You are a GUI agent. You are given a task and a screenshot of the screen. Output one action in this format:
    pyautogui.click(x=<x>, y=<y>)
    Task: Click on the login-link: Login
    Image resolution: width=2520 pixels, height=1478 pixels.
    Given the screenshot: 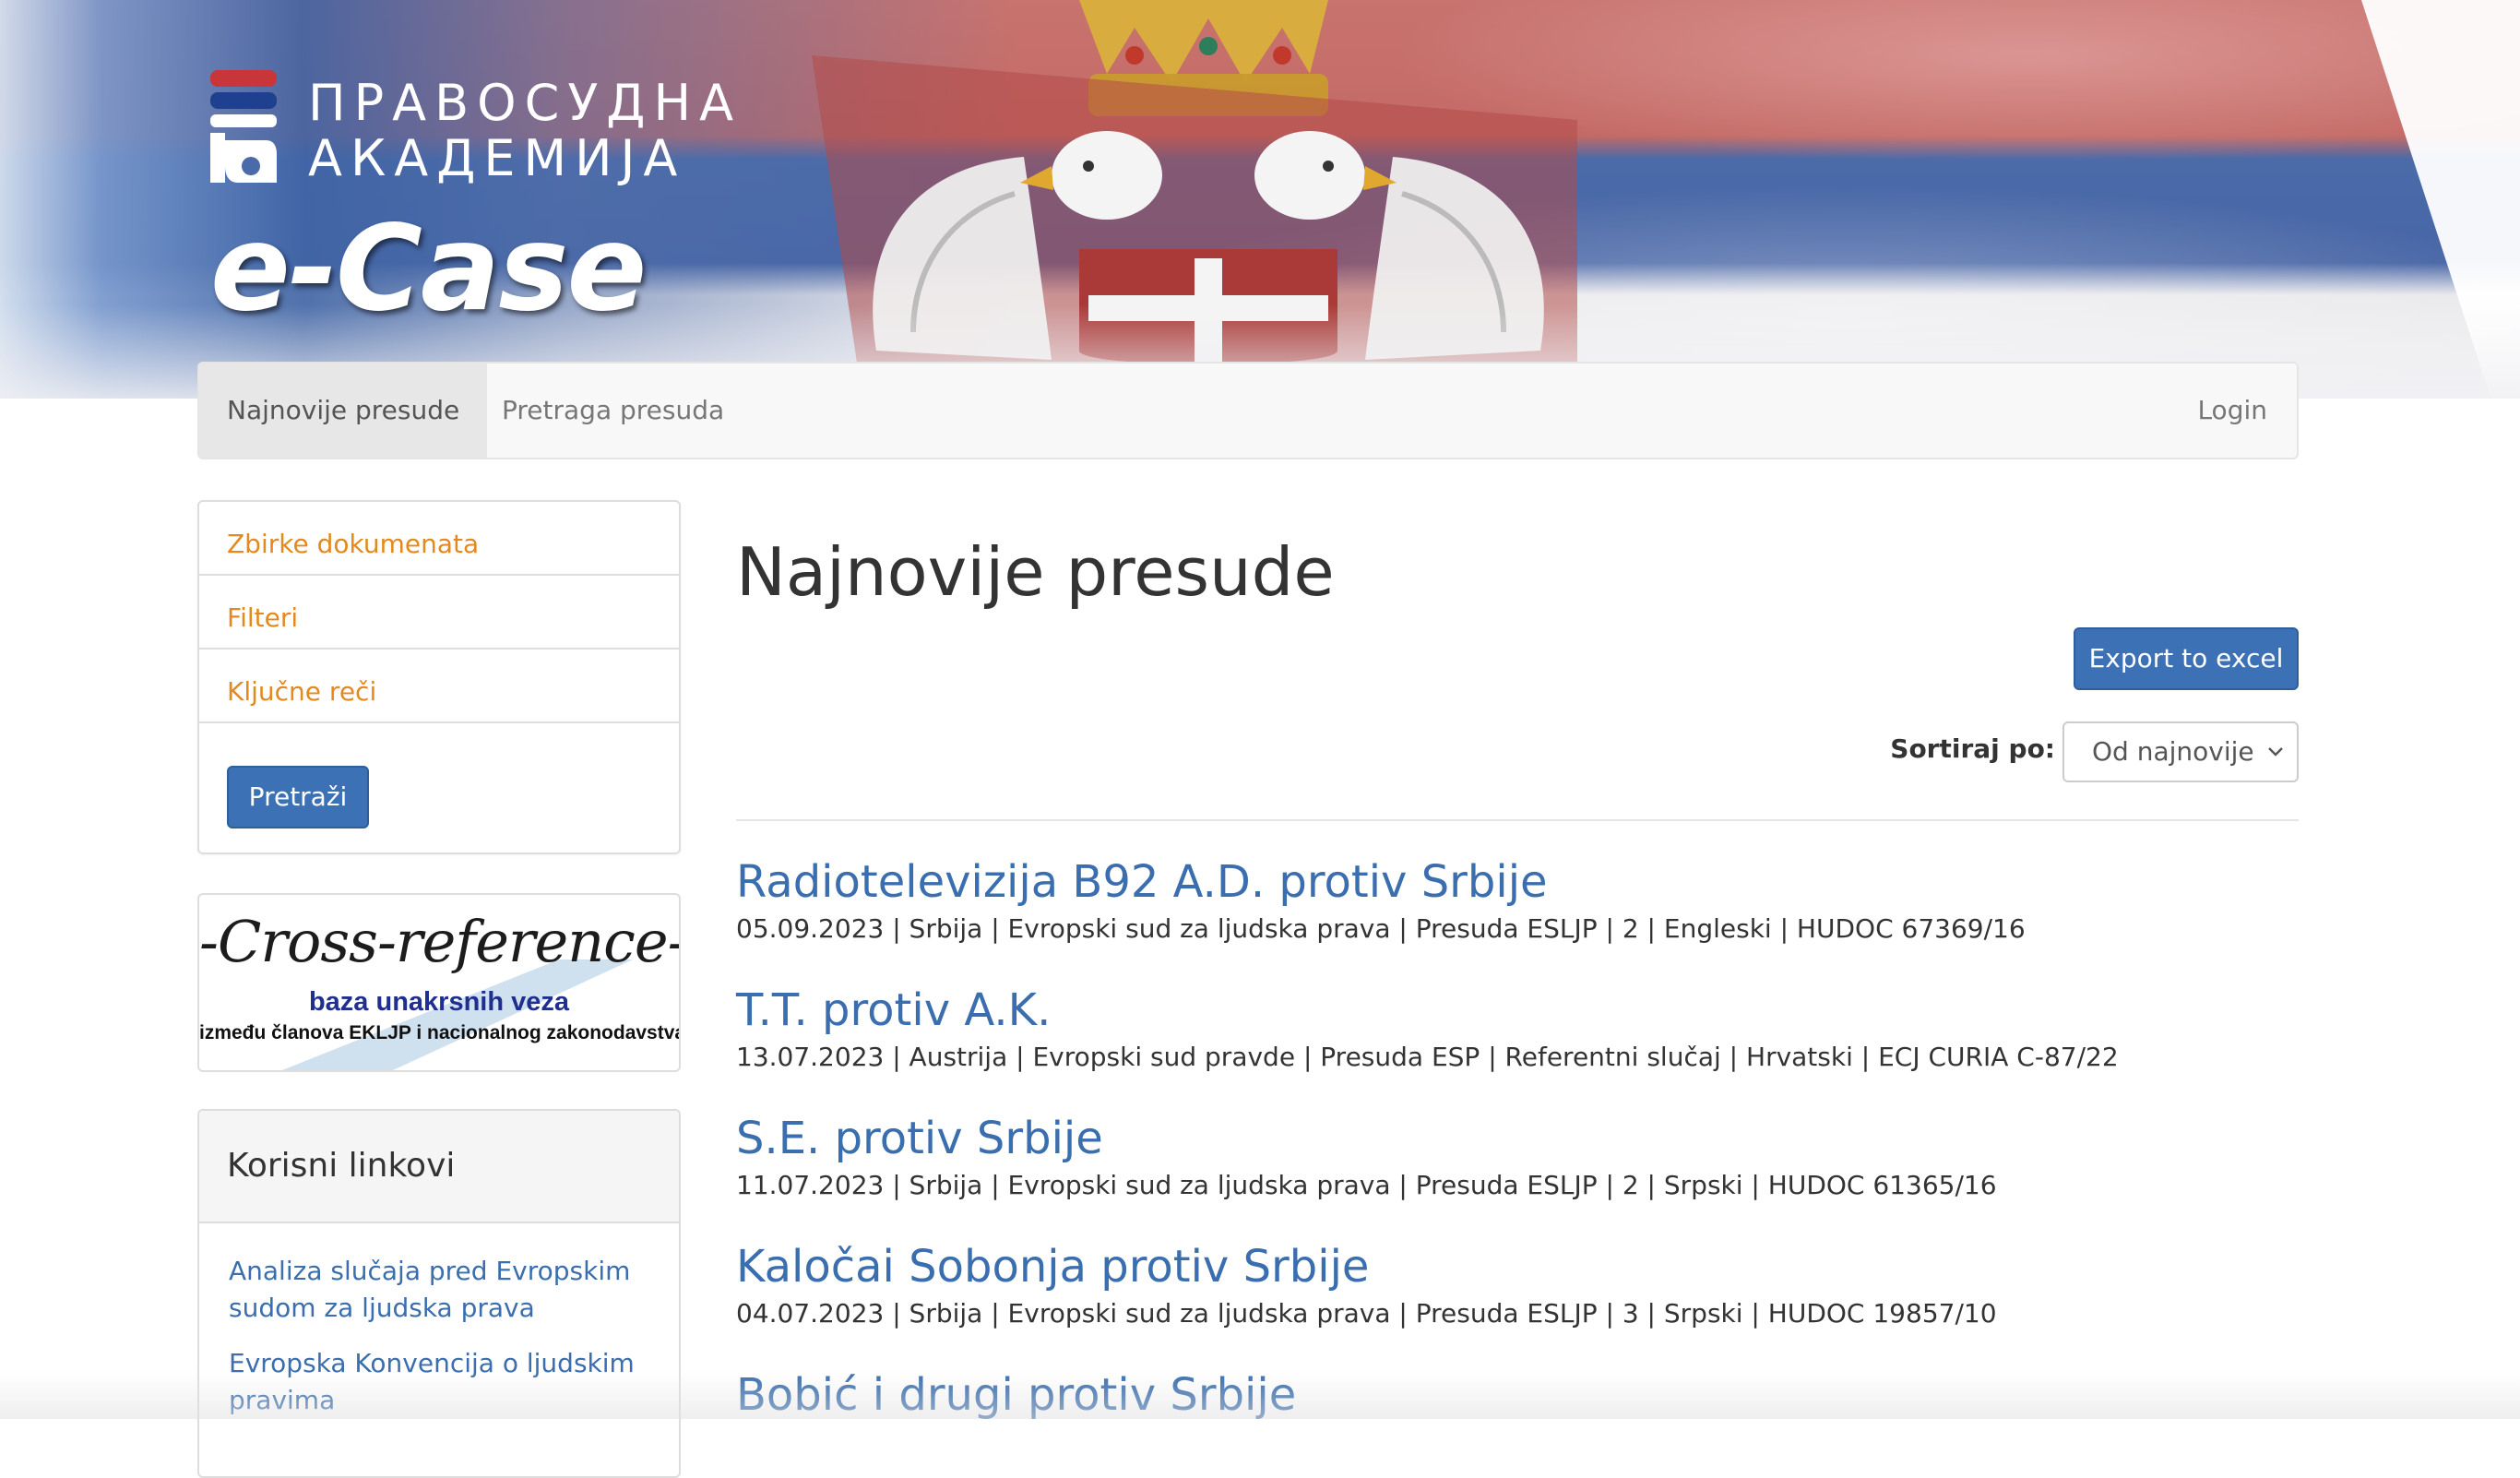 What is the action you would take?
    pyautogui.click(x=2232, y=411)
    